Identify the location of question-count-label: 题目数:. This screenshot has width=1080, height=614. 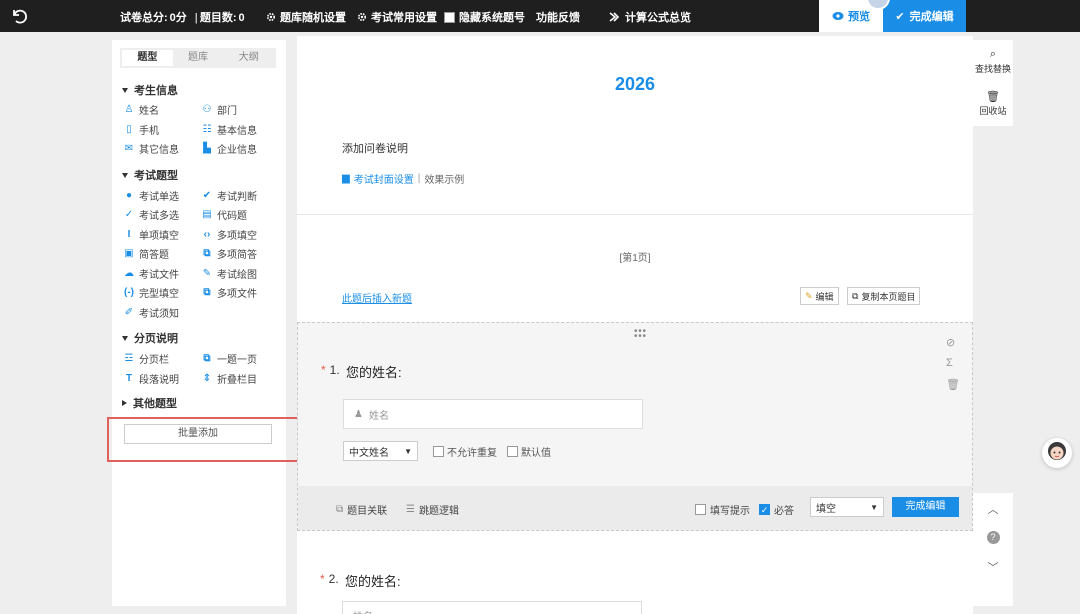
(218, 18).